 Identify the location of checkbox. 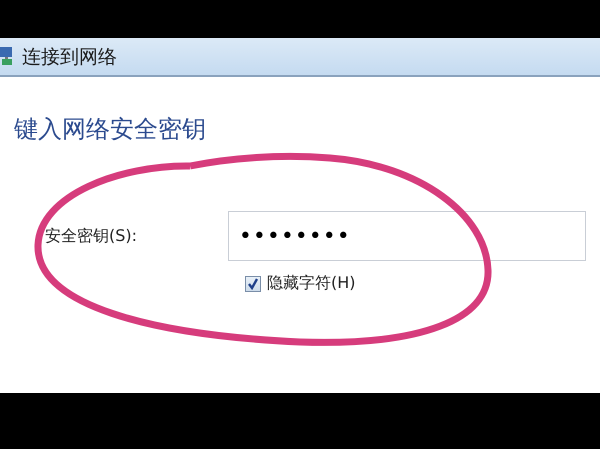
(253, 284).